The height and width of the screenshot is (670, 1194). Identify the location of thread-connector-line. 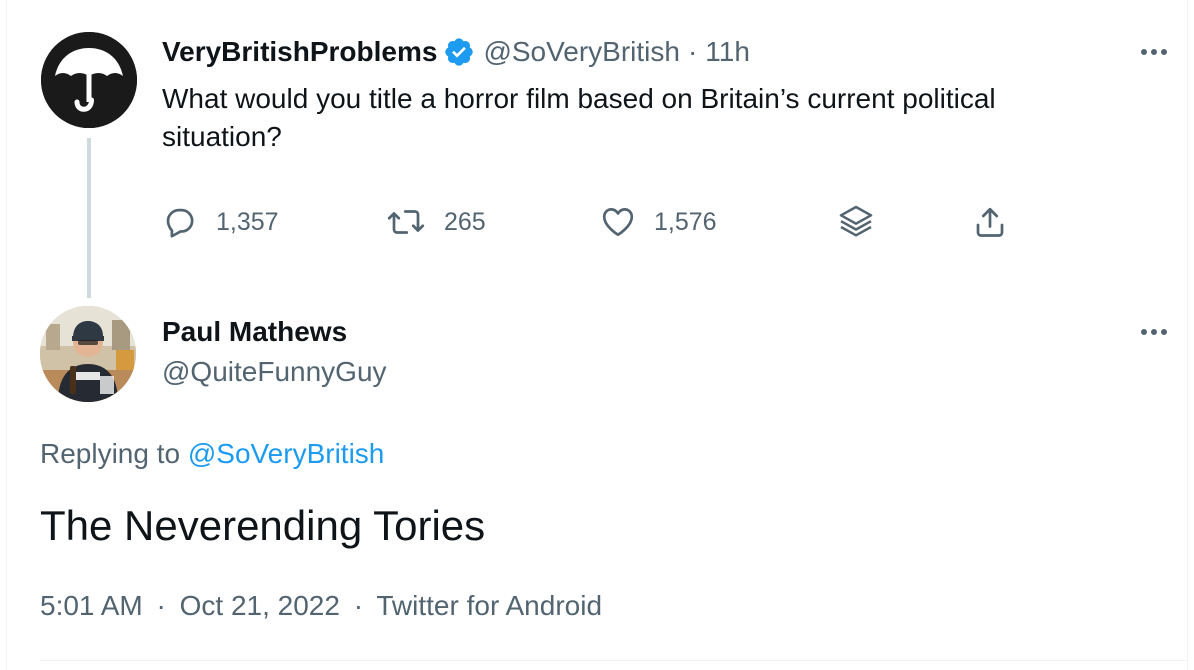
(89, 218).